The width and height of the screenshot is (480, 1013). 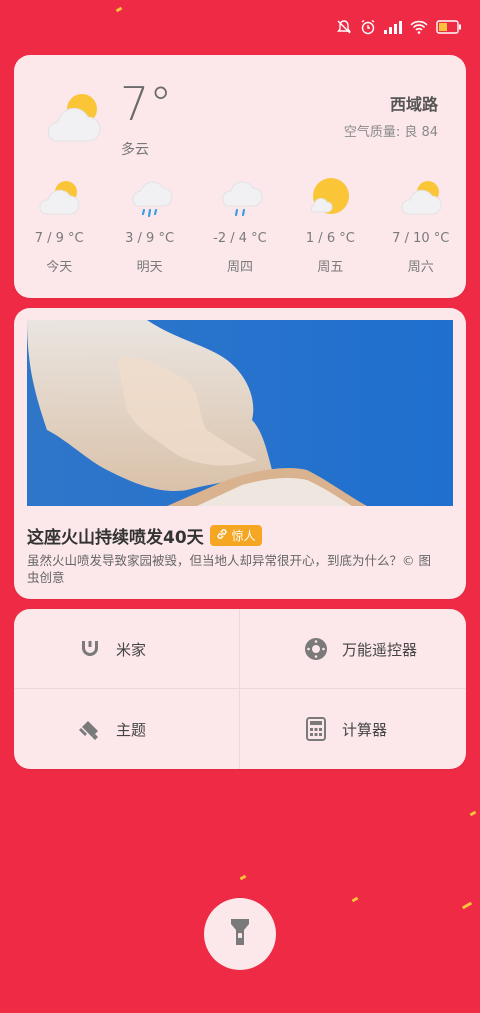 I want to click on flashlight-icon, so click(x=240, y=934).